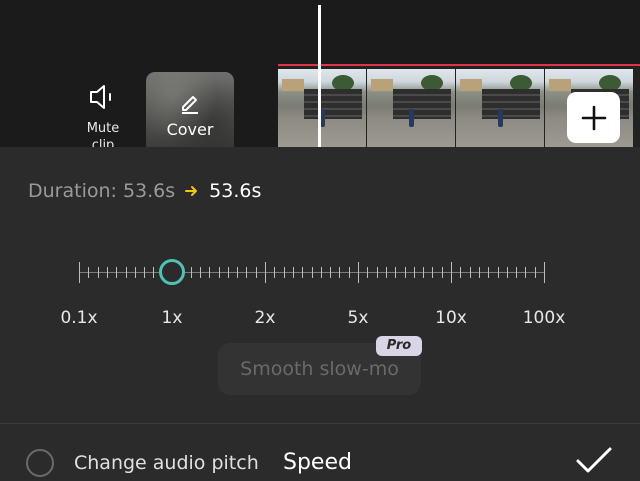 Image resolution: width=640 pixels, height=481 pixels. What do you see at coordinates (103, 116) in the screenshot?
I see `mute-clip-button: Mute clip` at bounding box center [103, 116].